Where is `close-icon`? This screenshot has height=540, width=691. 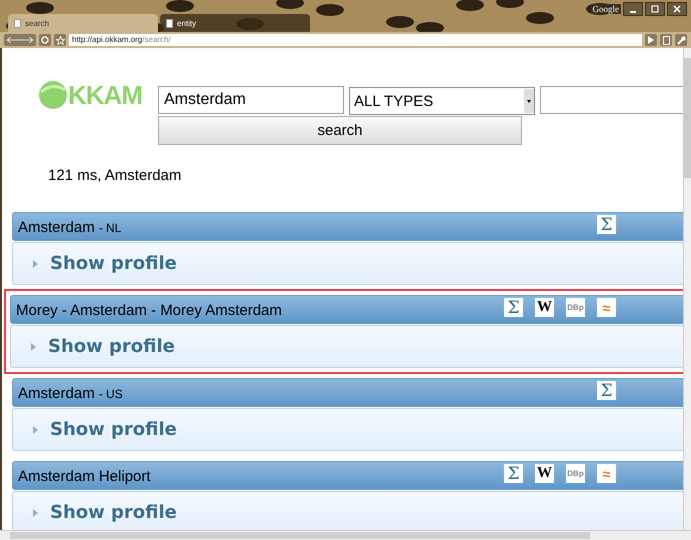 close-icon is located at coordinates (677, 9).